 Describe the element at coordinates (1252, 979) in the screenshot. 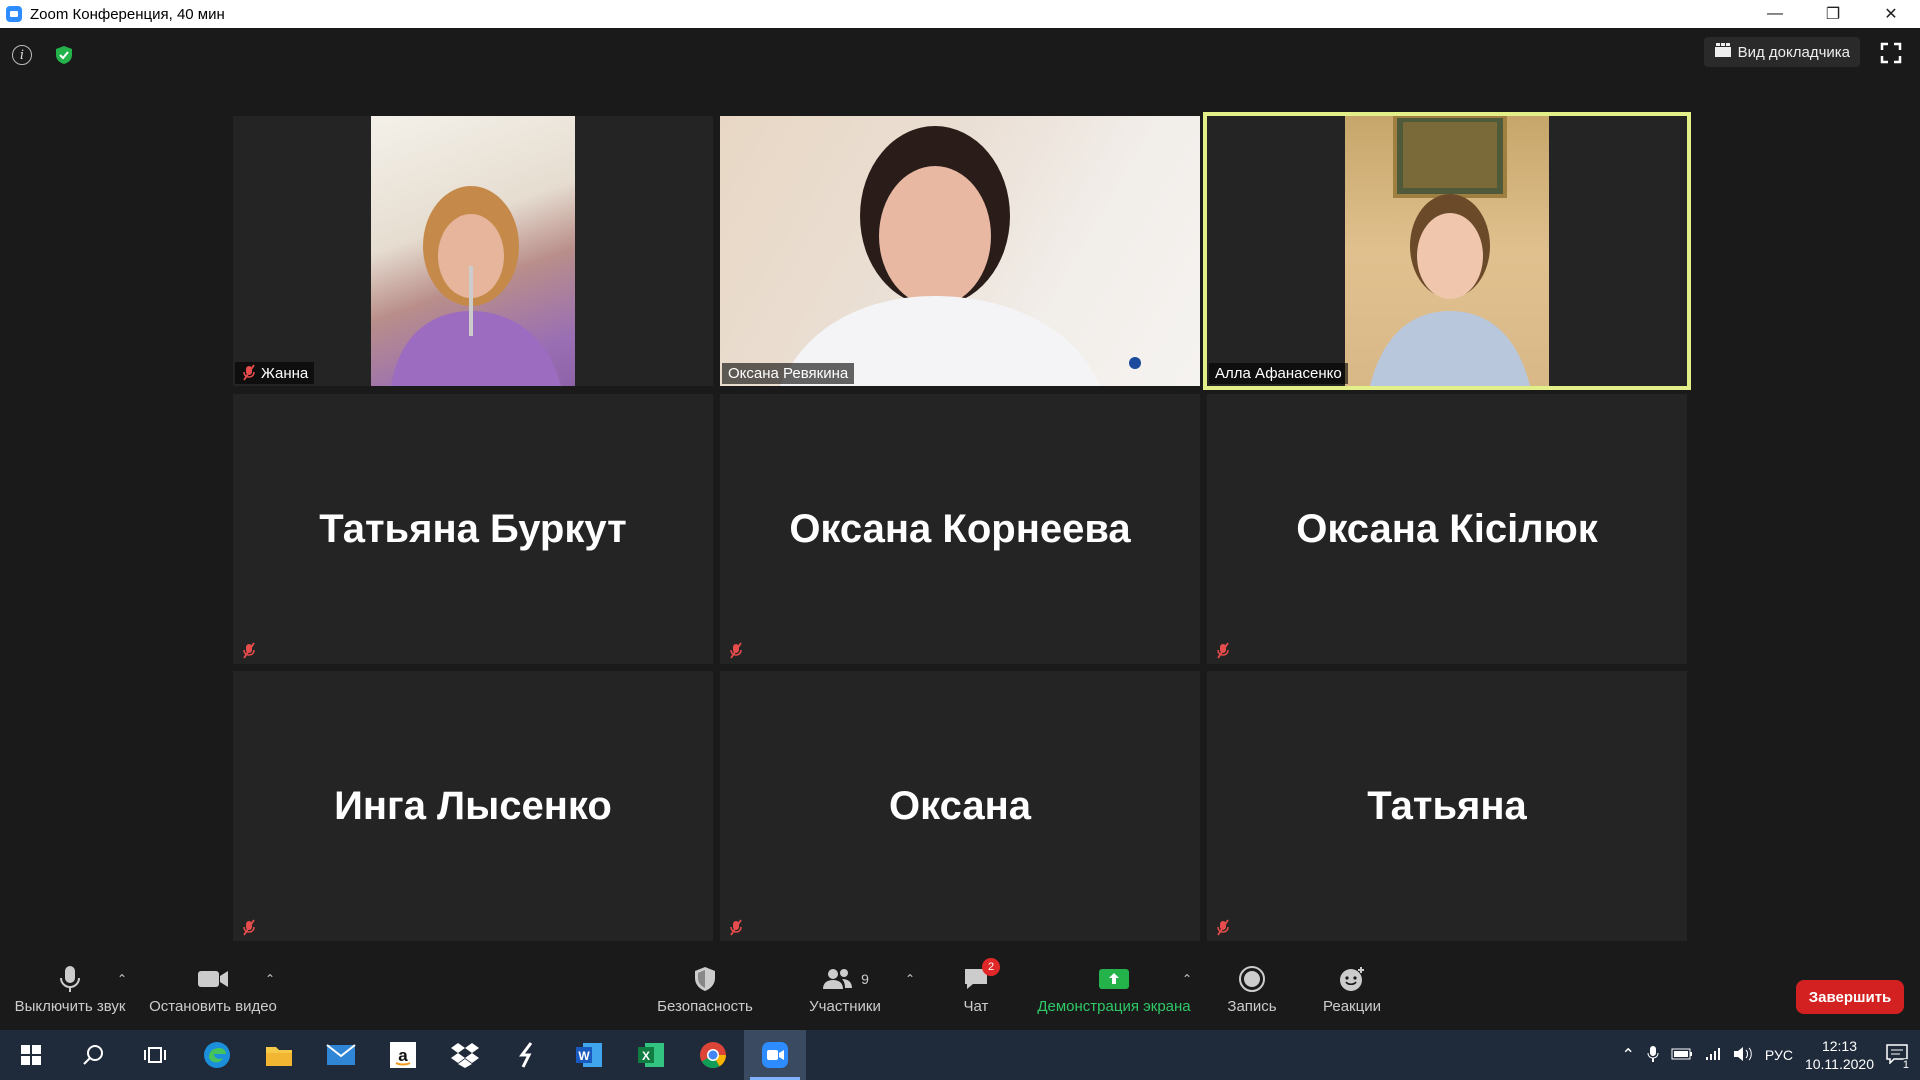

I see `record-icon` at that location.